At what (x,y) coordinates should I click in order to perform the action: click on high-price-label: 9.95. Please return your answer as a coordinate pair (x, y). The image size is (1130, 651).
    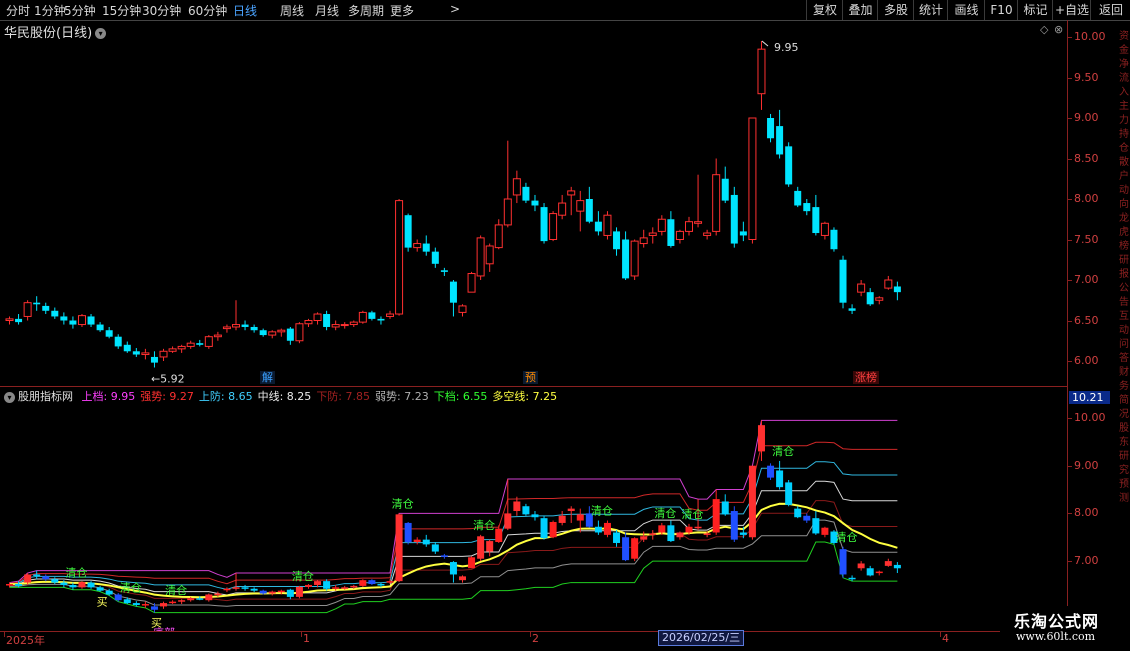
    Looking at the image, I should click on (786, 47).